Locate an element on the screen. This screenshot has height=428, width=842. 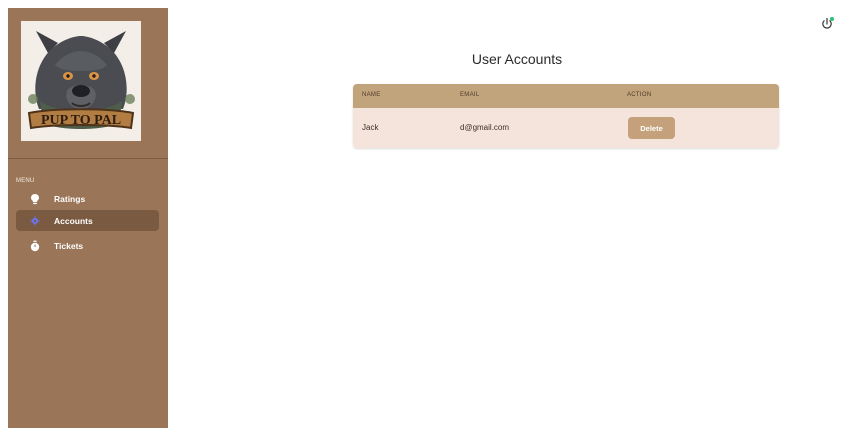
column-header-action: ACTION is located at coordinates (639, 95).